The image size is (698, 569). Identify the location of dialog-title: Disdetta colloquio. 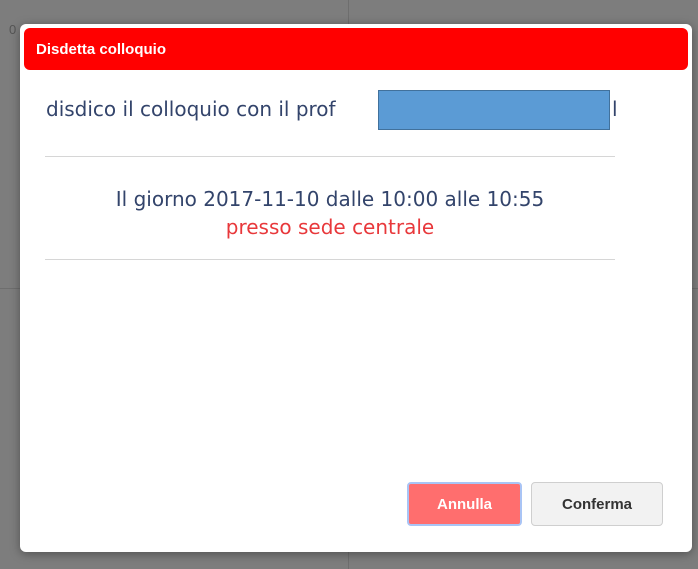
(101, 49).